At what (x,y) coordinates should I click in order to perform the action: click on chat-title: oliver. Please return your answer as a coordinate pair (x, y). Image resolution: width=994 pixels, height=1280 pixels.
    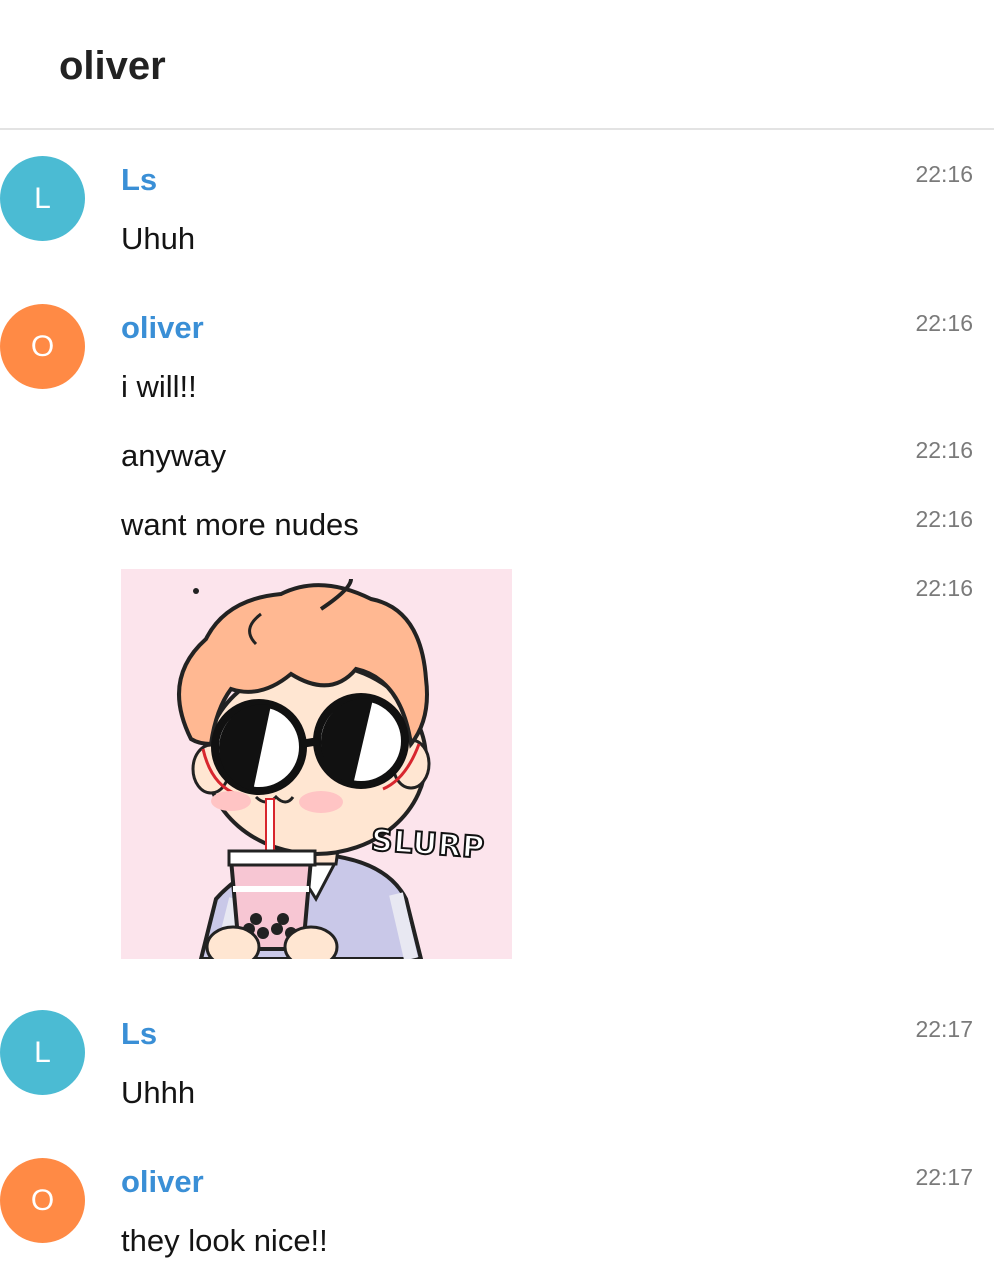
    Looking at the image, I should click on (112, 66).